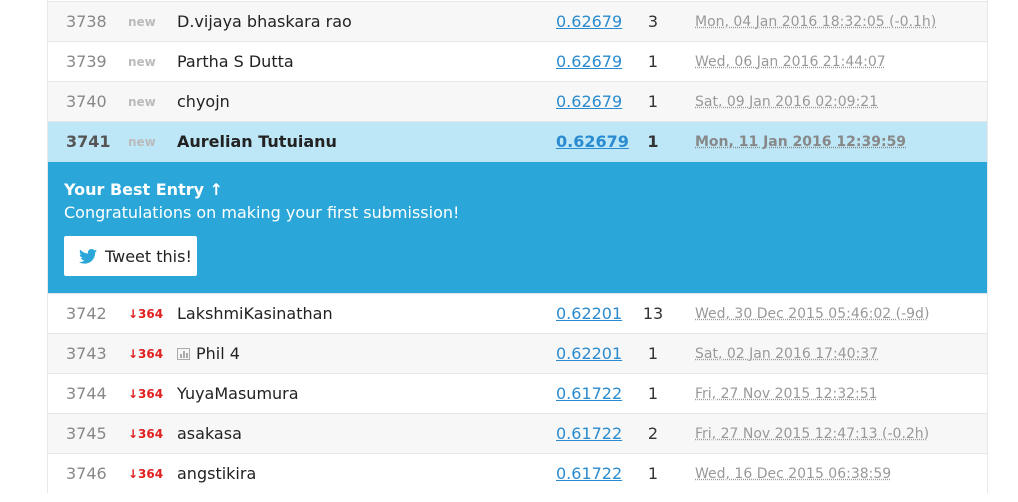 Image resolution: width=1018 pixels, height=502 pixels. I want to click on rank: 3741, so click(88, 141).